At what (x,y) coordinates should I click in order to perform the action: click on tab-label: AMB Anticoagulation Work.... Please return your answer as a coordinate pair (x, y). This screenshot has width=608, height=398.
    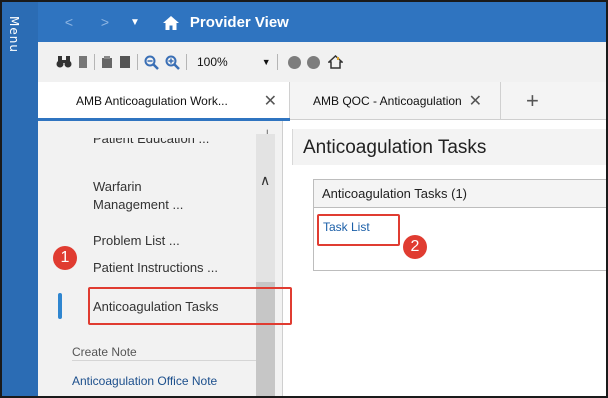
    Looking at the image, I should click on (152, 101).